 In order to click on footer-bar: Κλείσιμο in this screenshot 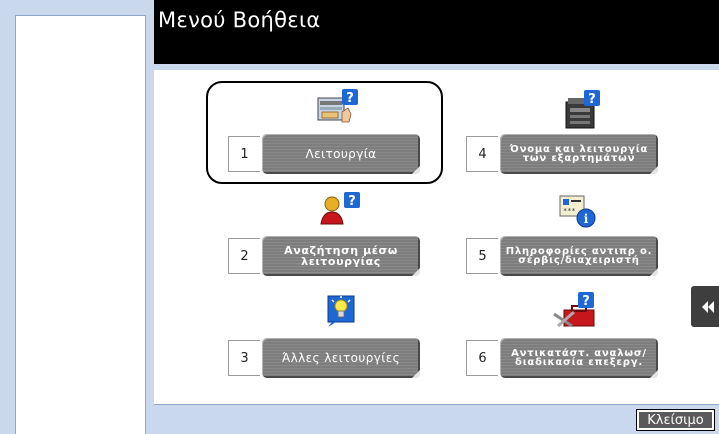, I will do `click(436, 419)`.